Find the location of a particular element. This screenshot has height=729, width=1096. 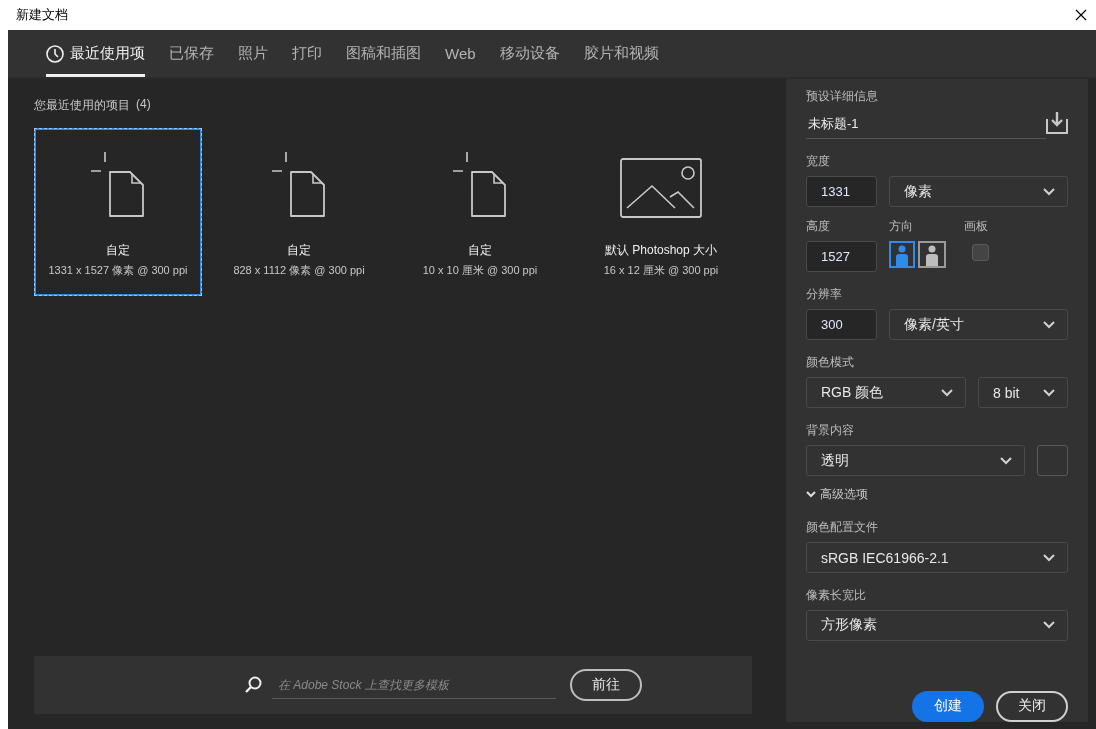

field-label: 背景内容 is located at coordinates (830, 431).